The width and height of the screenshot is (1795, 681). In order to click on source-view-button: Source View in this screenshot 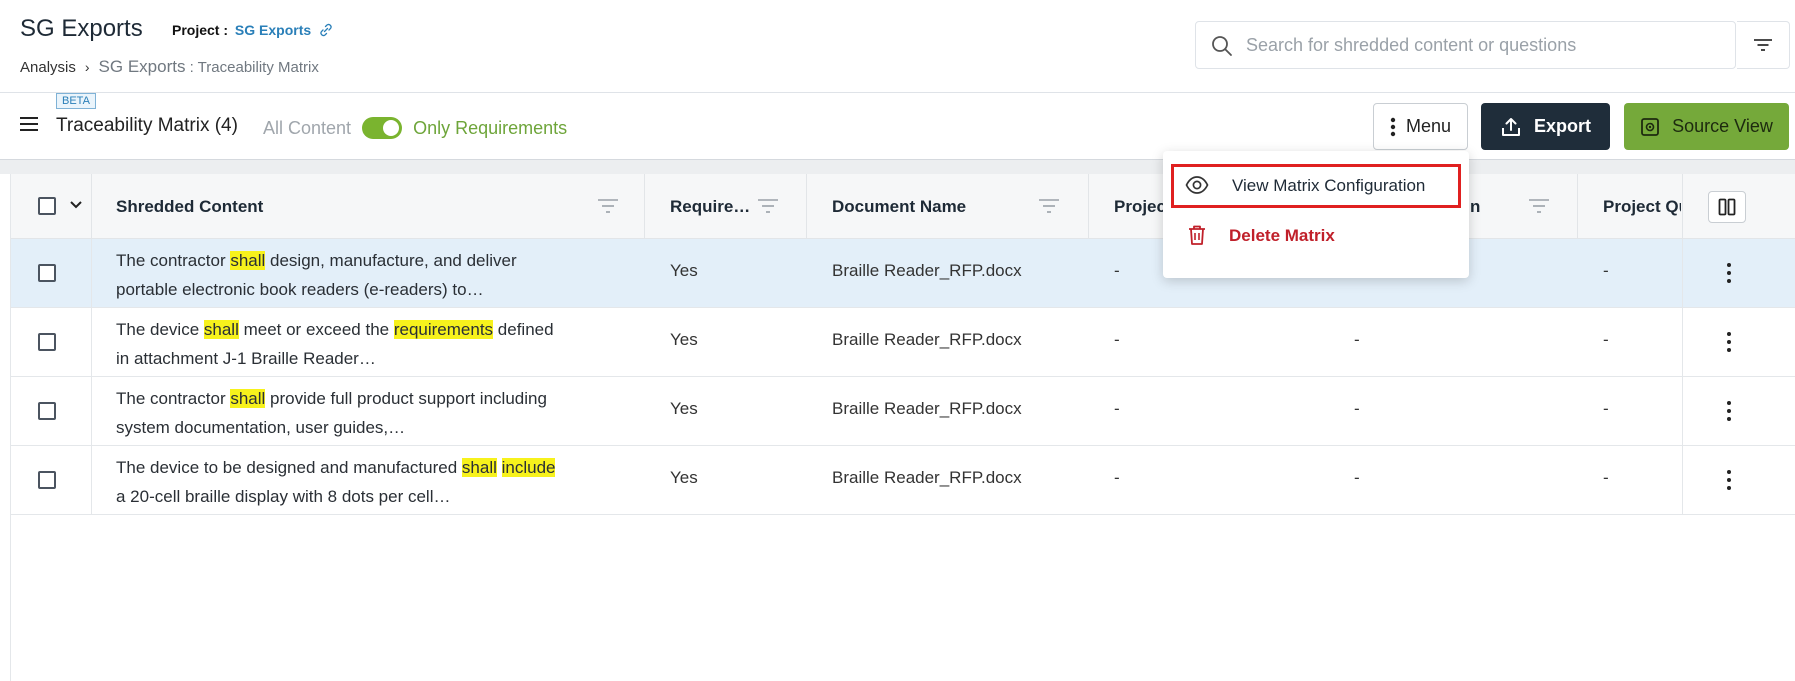, I will do `click(1706, 126)`.